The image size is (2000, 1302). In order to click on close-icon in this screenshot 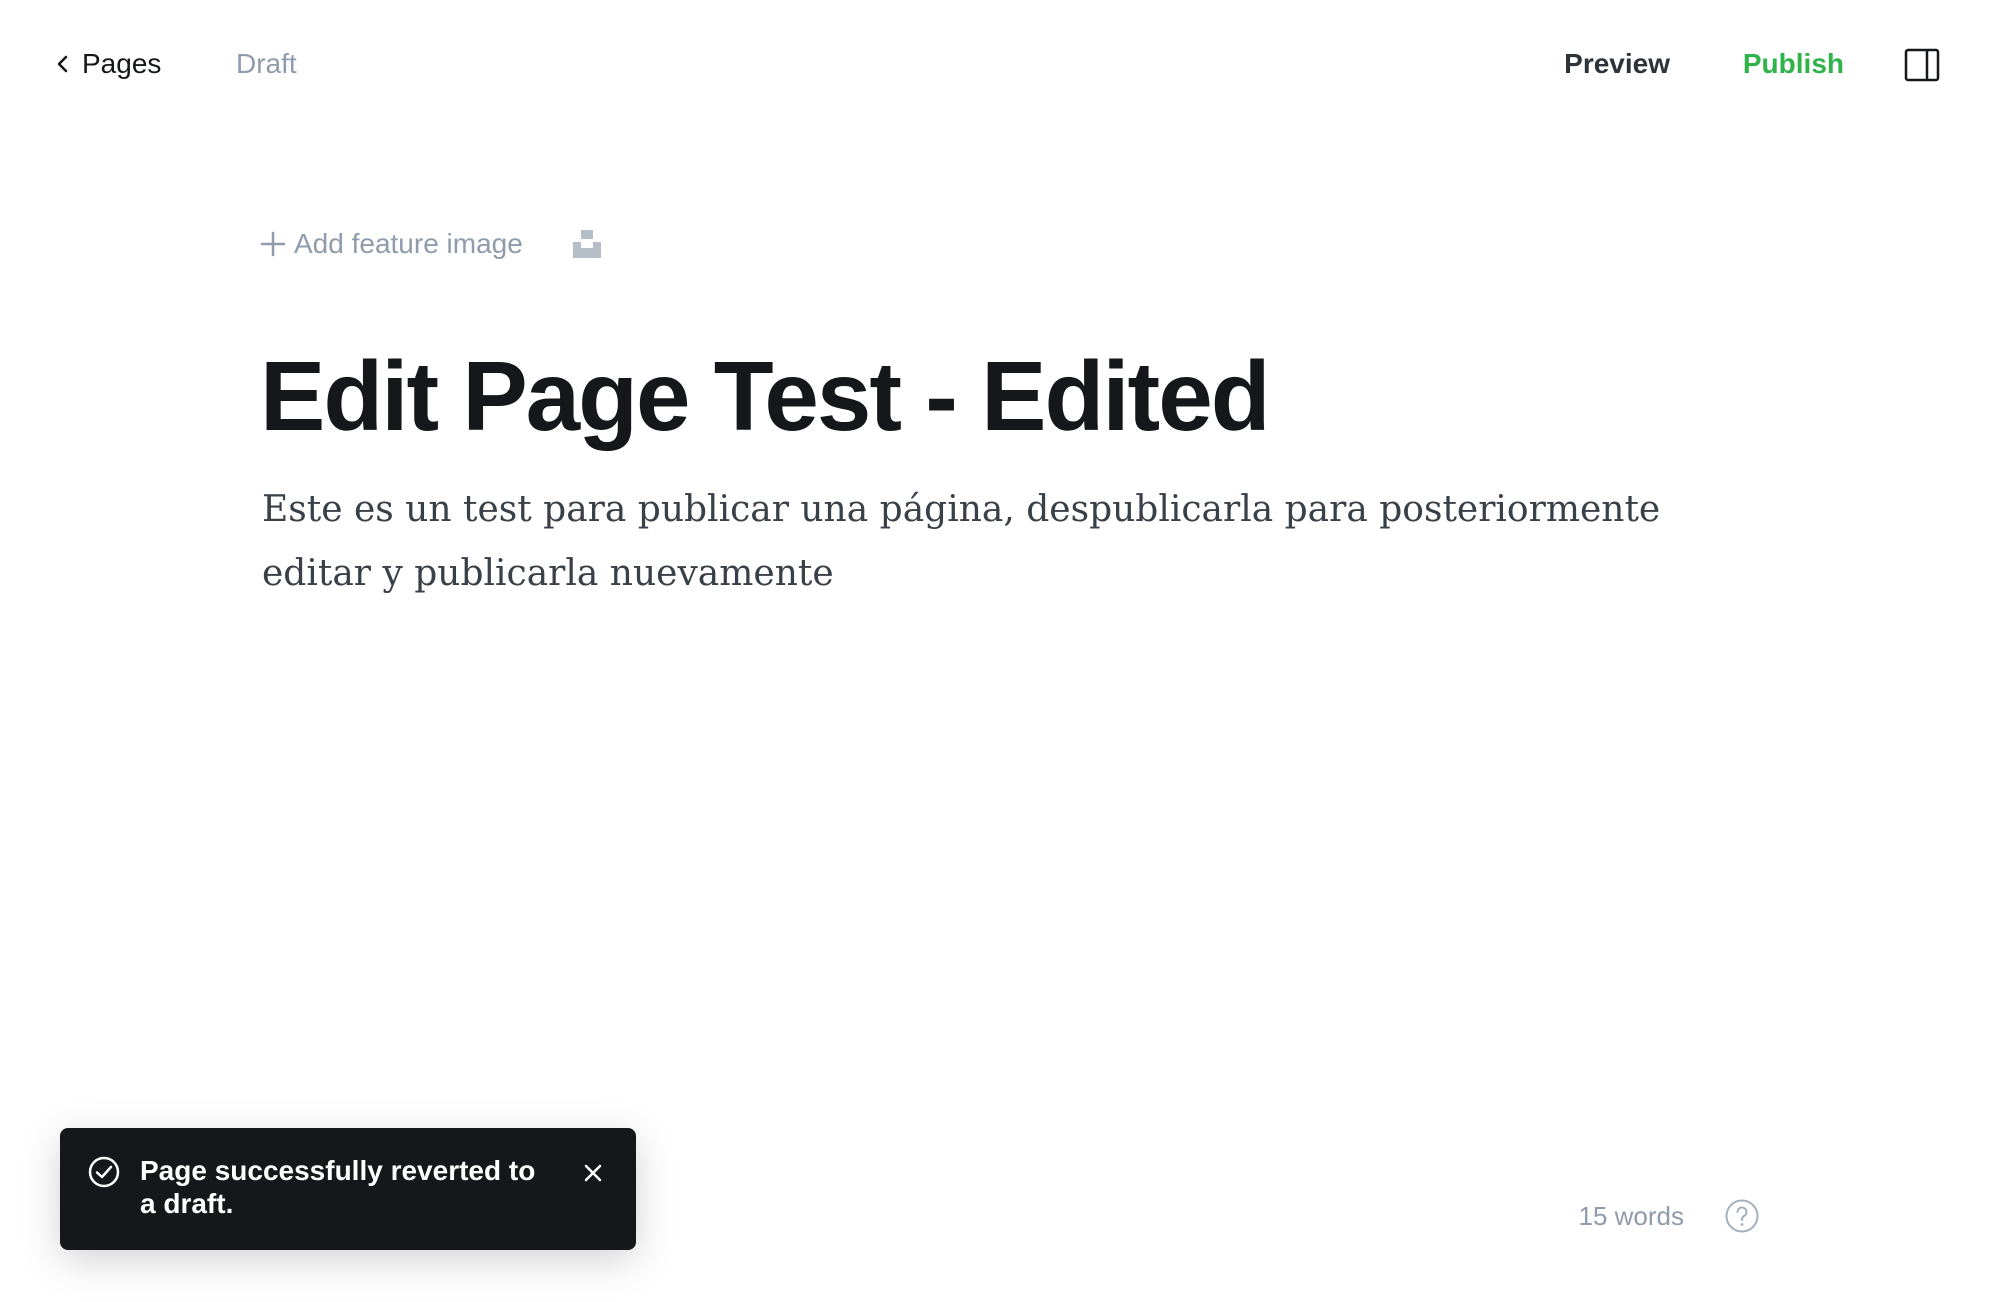, I will do `click(593, 1173)`.